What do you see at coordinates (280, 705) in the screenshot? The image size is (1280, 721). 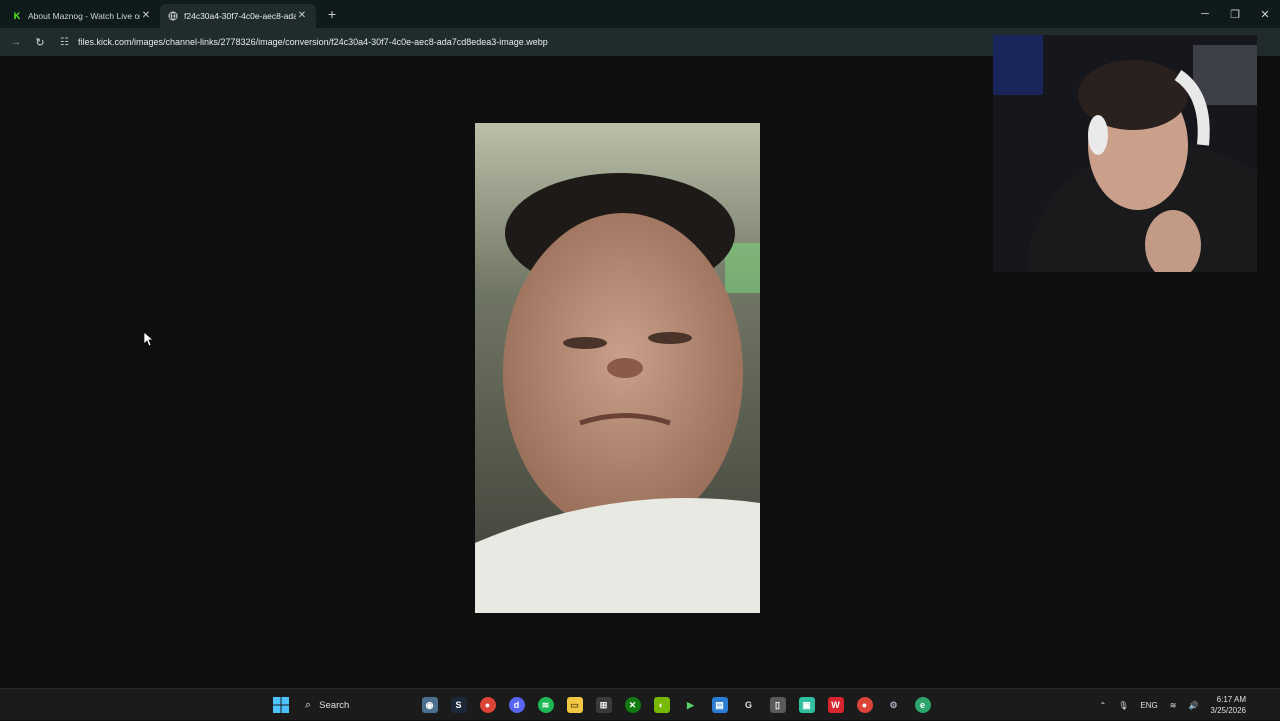 I see `start-button` at bounding box center [280, 705].